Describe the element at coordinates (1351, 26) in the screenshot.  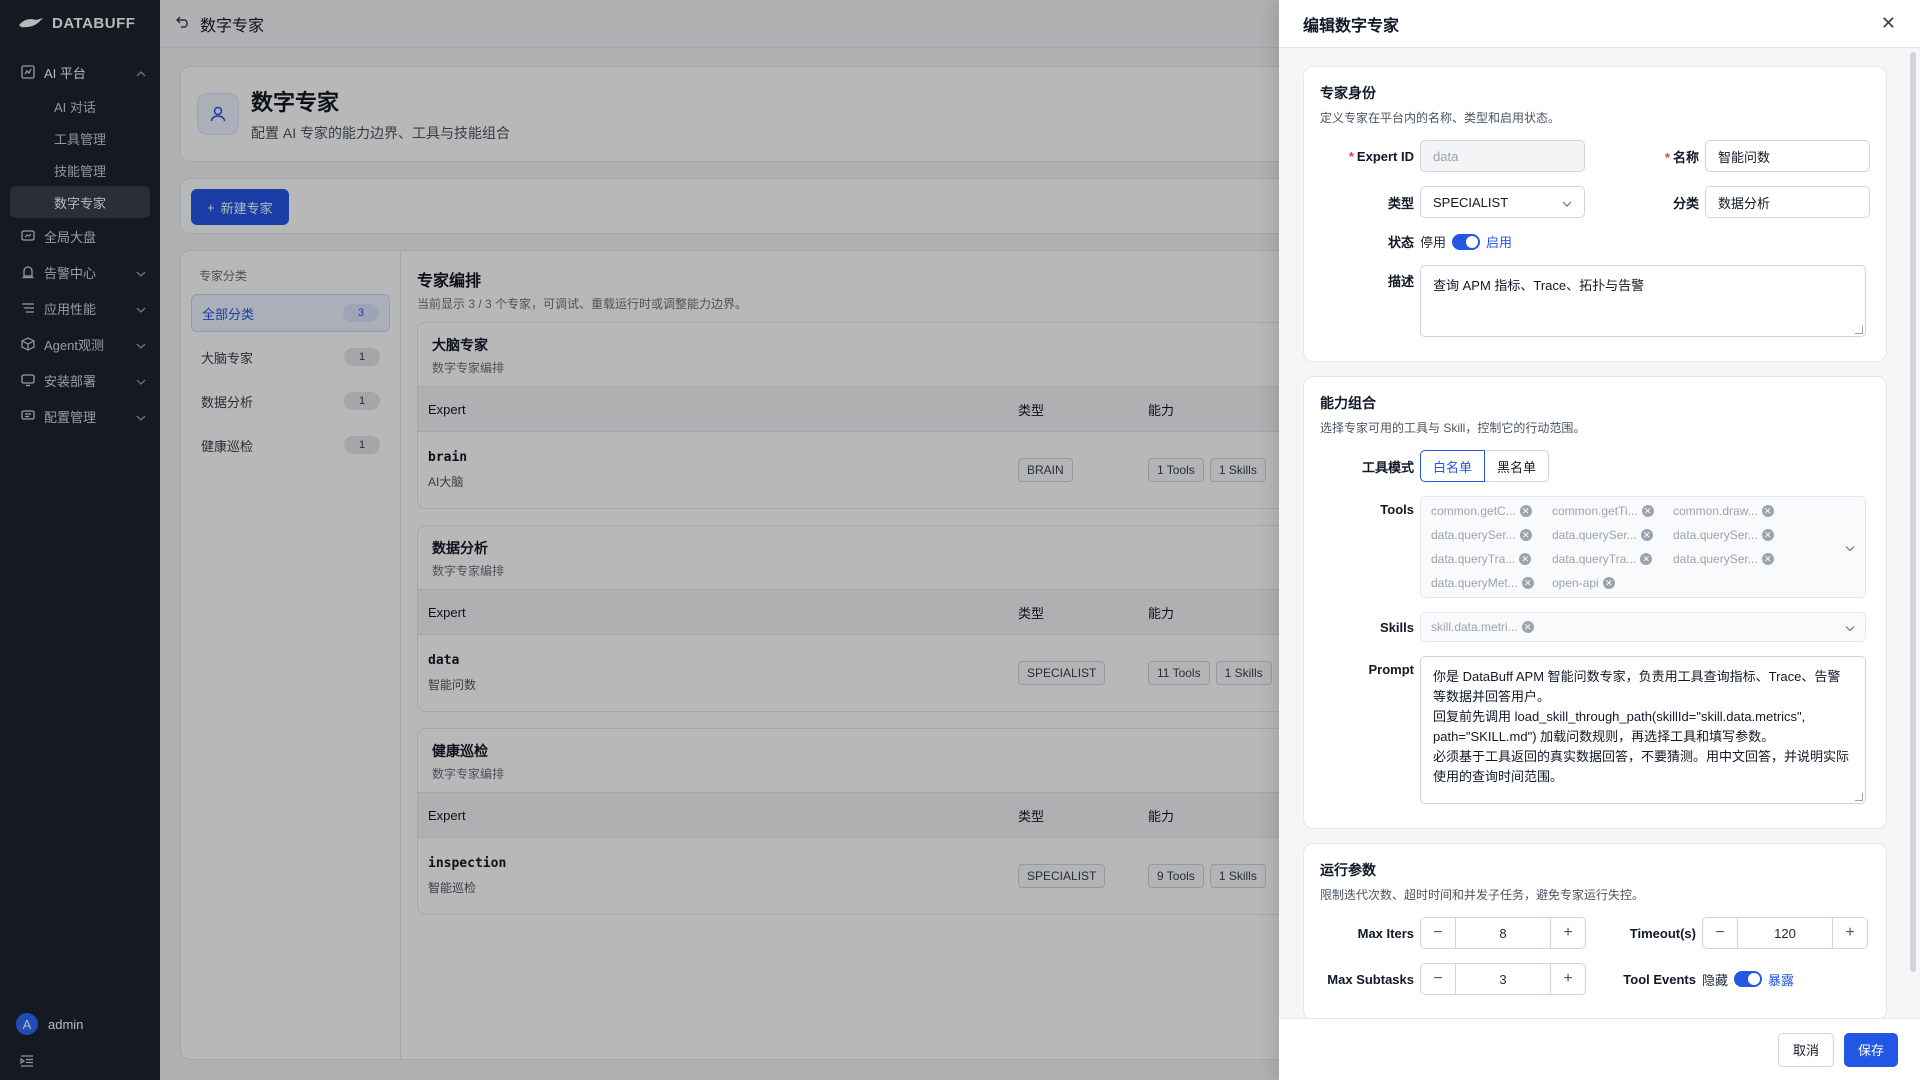
I see `drawer-title: 编辑数字专家` at that location.